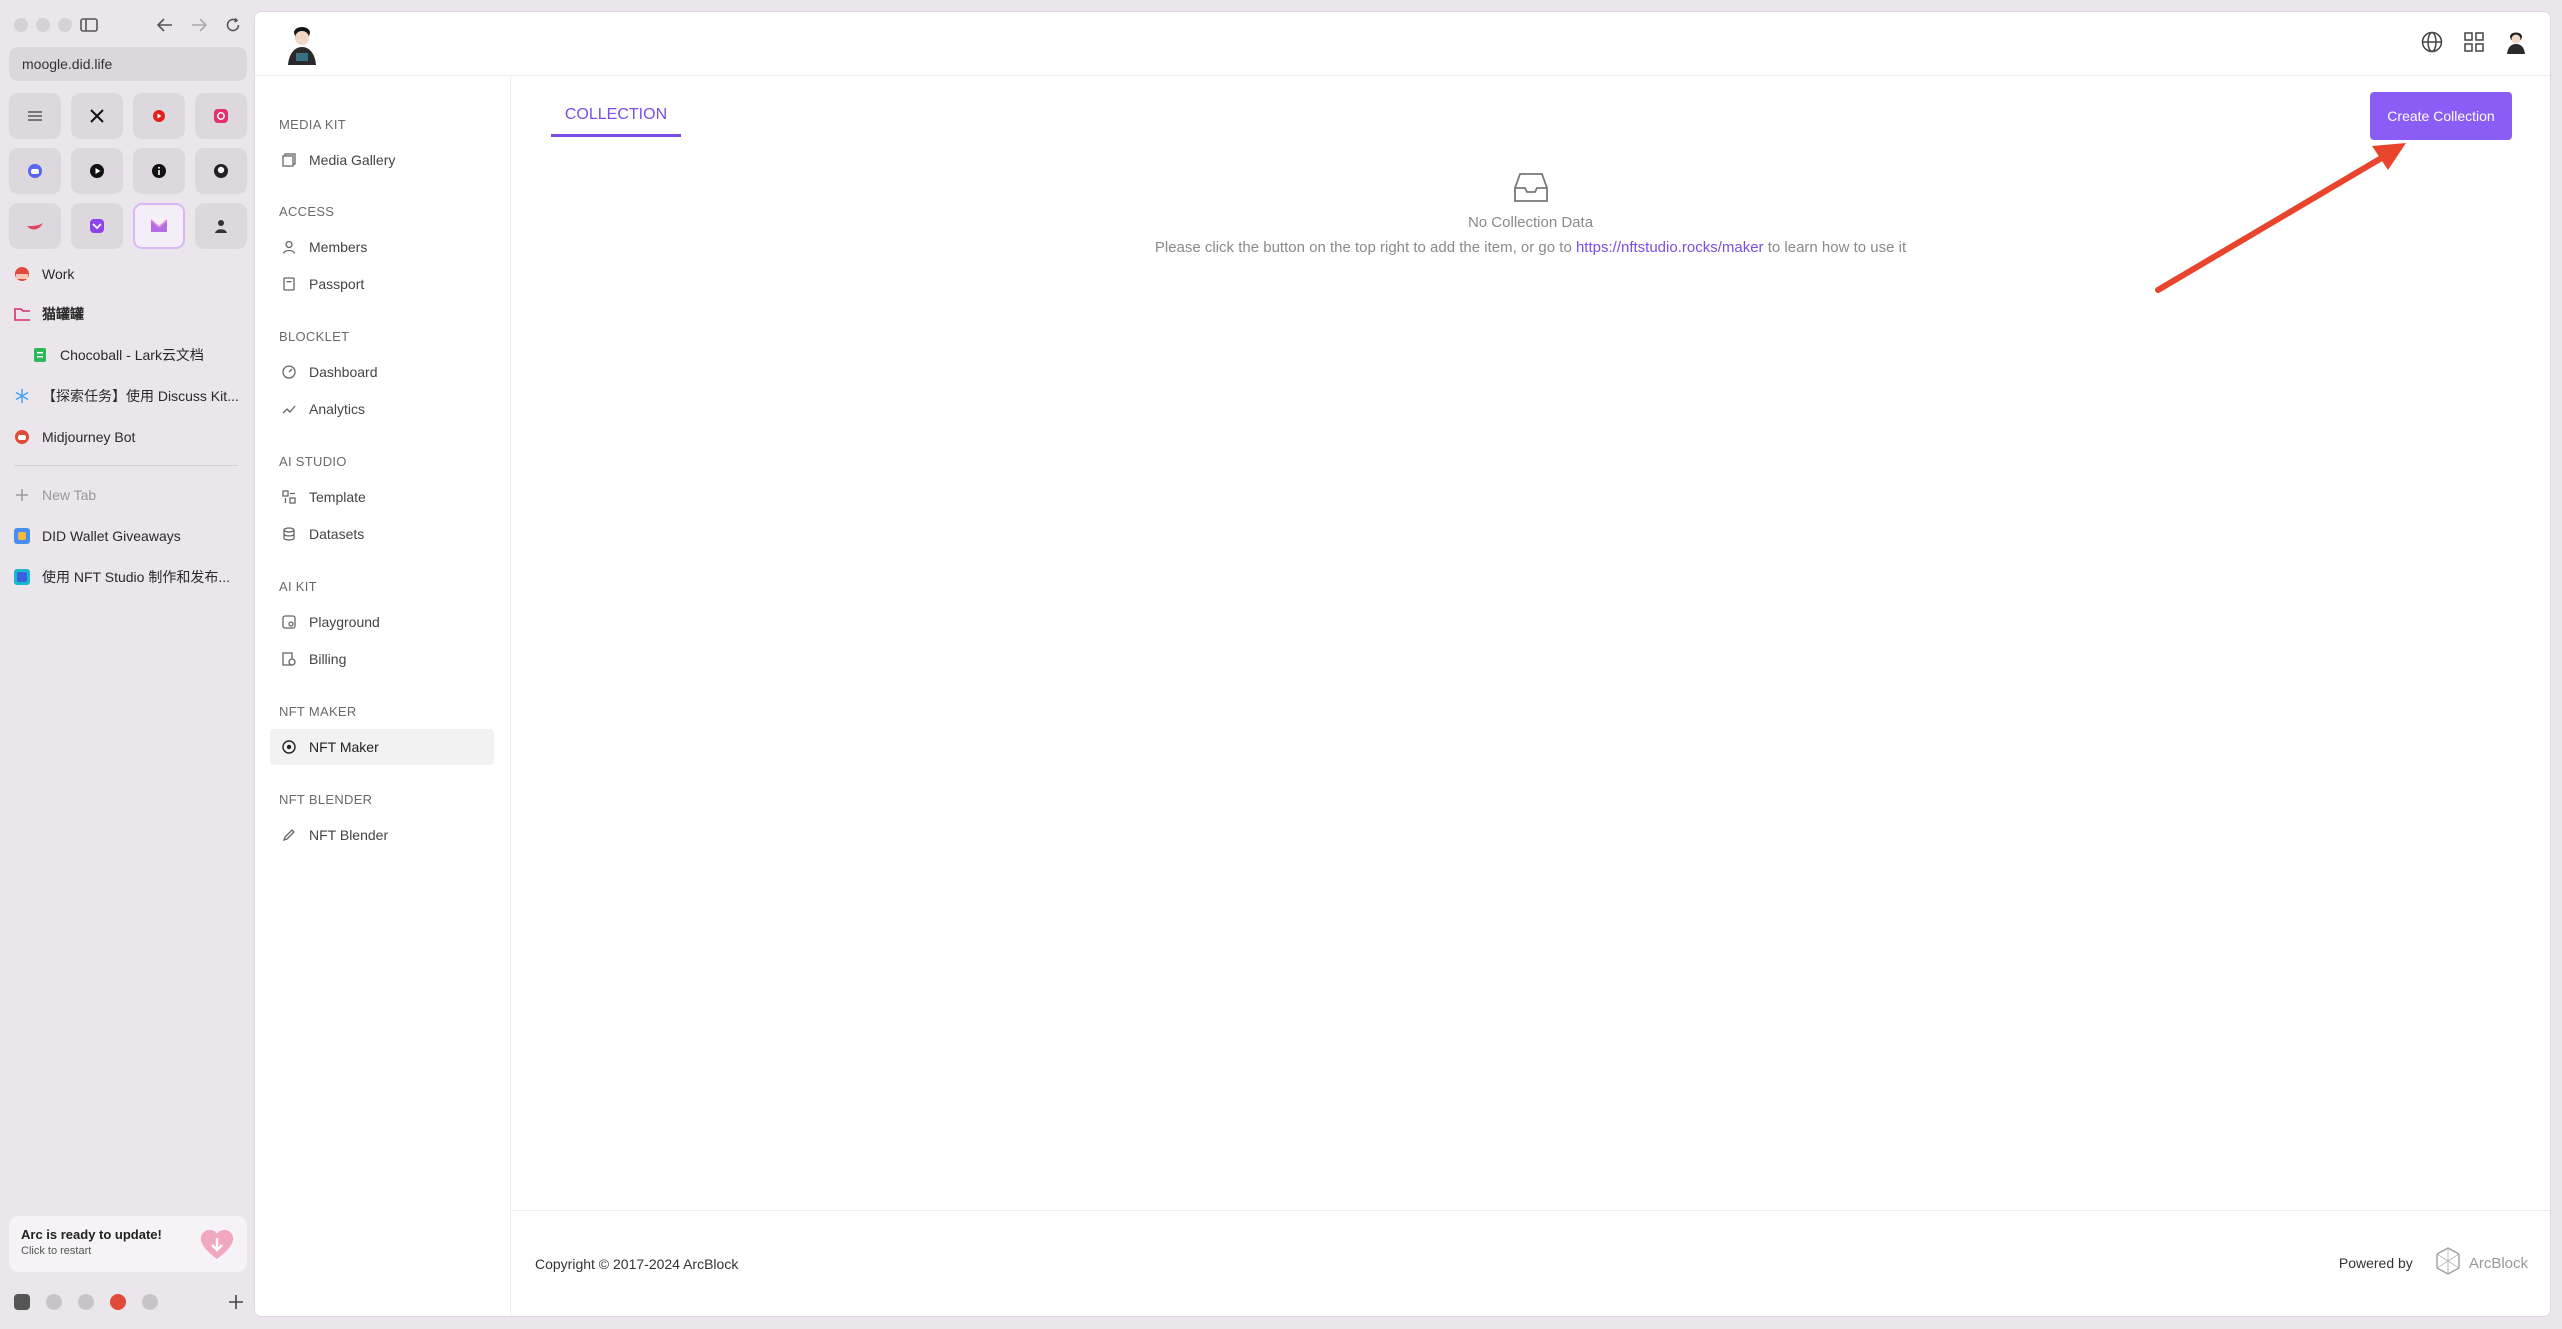  Describe the element at coordinates (326, 799) in the screenshot. I see `group-nft-blender: NFT BLENDER` at that location.